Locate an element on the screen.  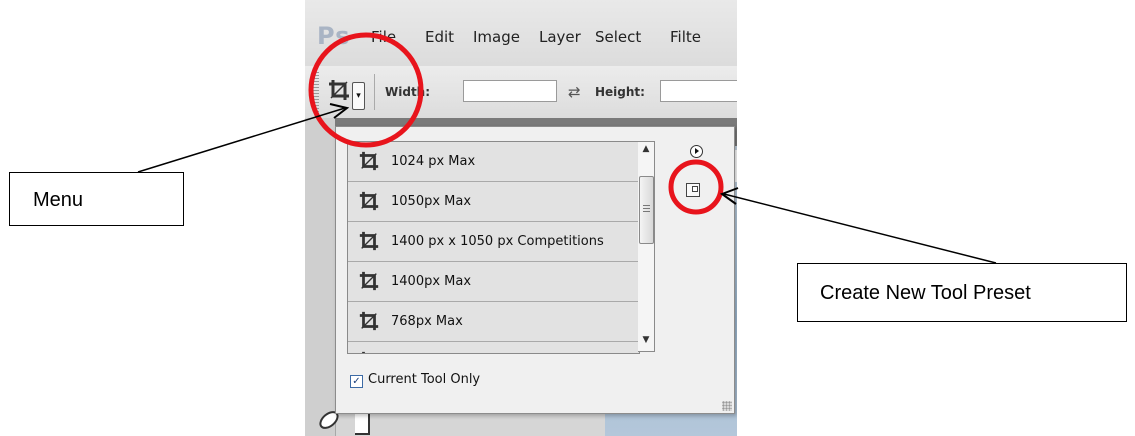
scroll-thumb is located at coordinates (646, 210).